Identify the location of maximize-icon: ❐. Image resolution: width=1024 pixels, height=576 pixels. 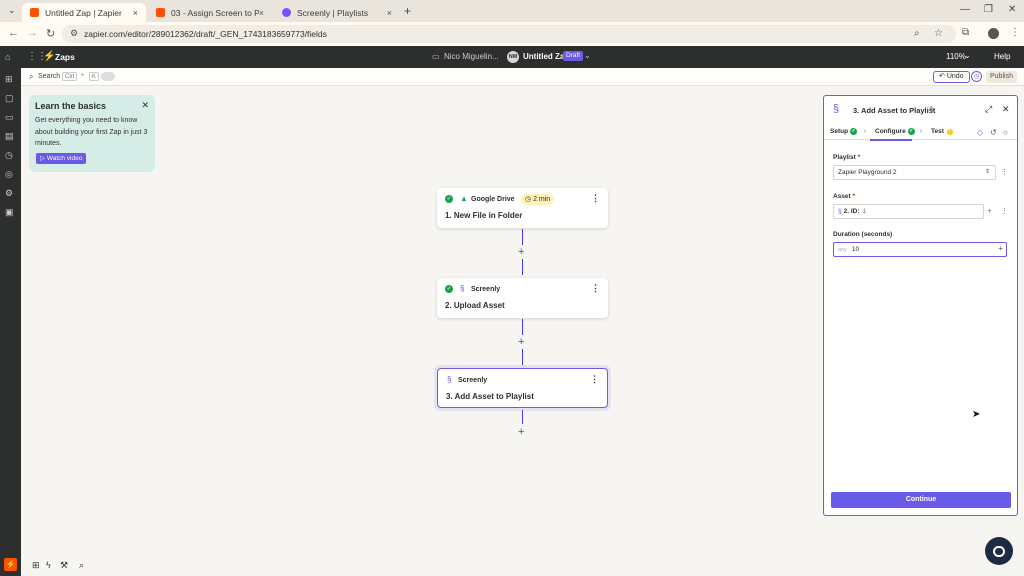
(988, 9).